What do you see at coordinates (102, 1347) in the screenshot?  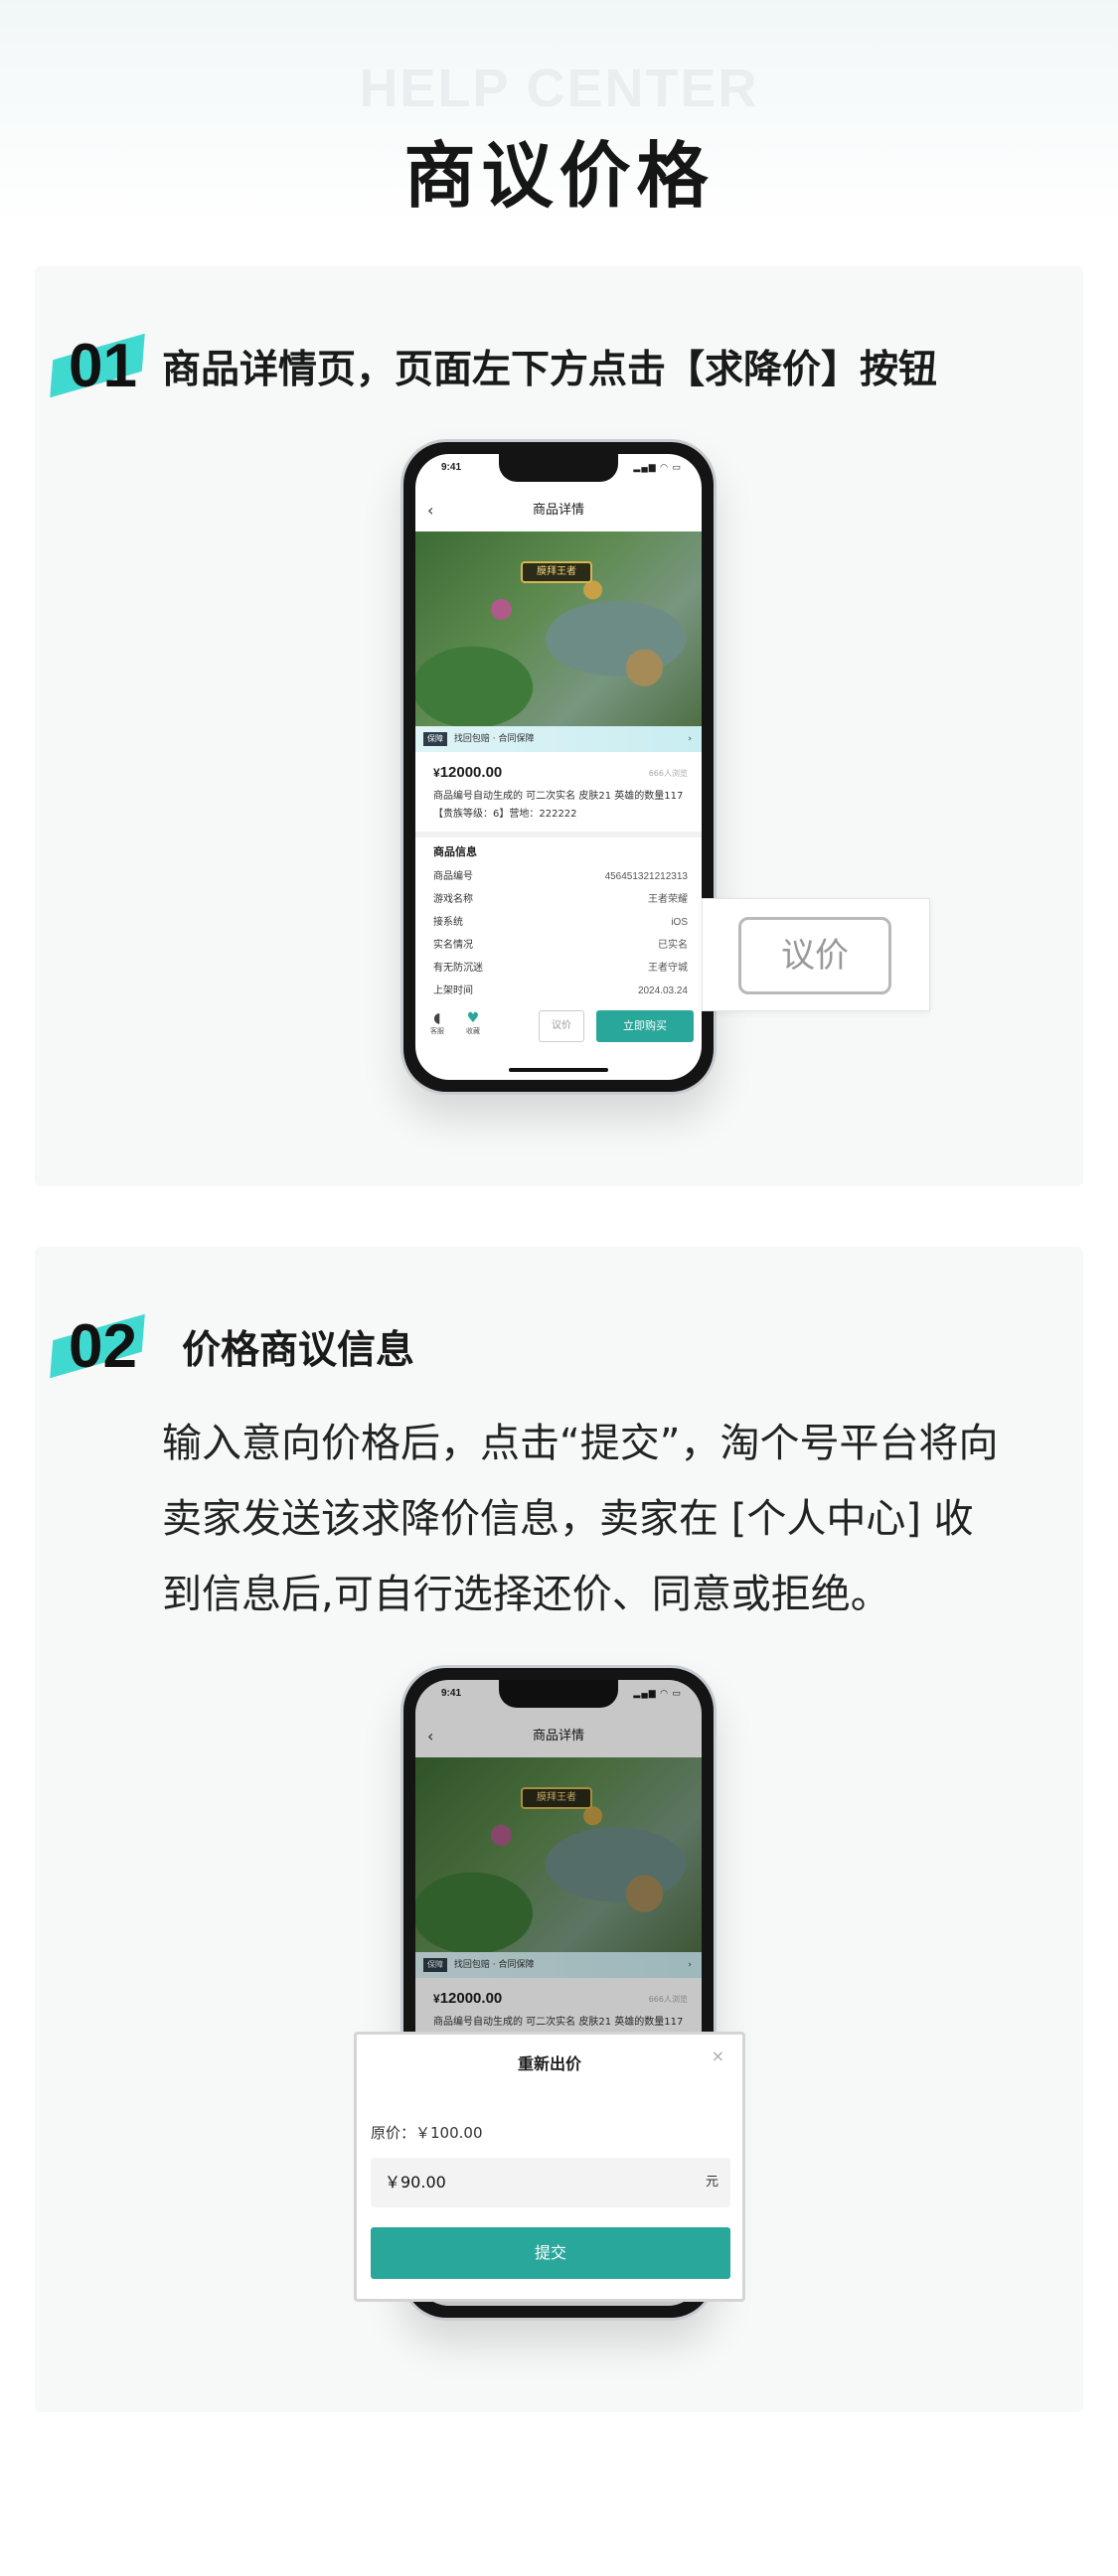 I see `step-2-number: 02` at bounding box center [102, 1347].